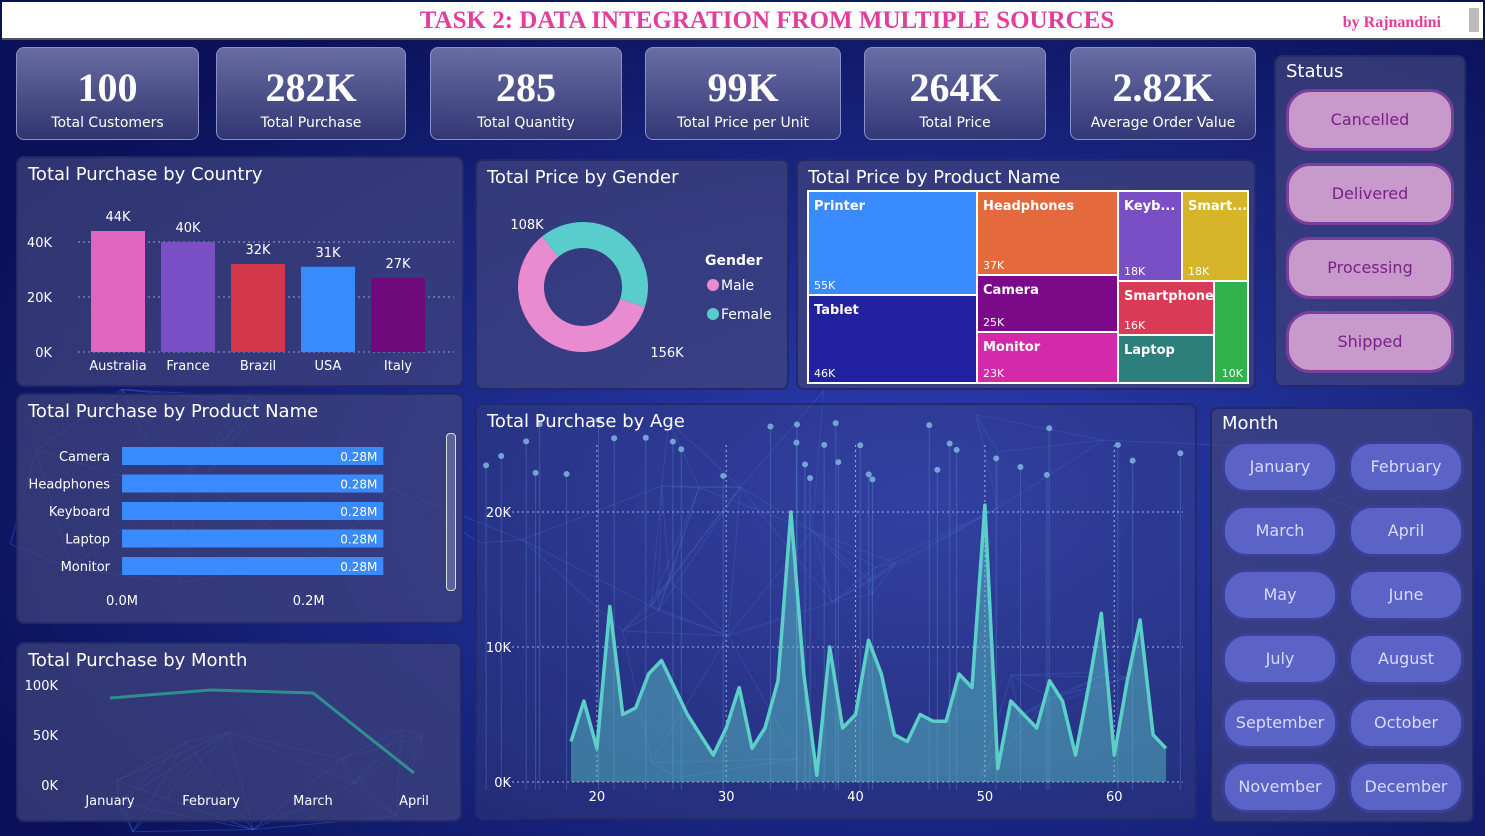  Describe the element at coordinates (1280, 723) in the screenshot. I see `month-option-september: September` at that location.